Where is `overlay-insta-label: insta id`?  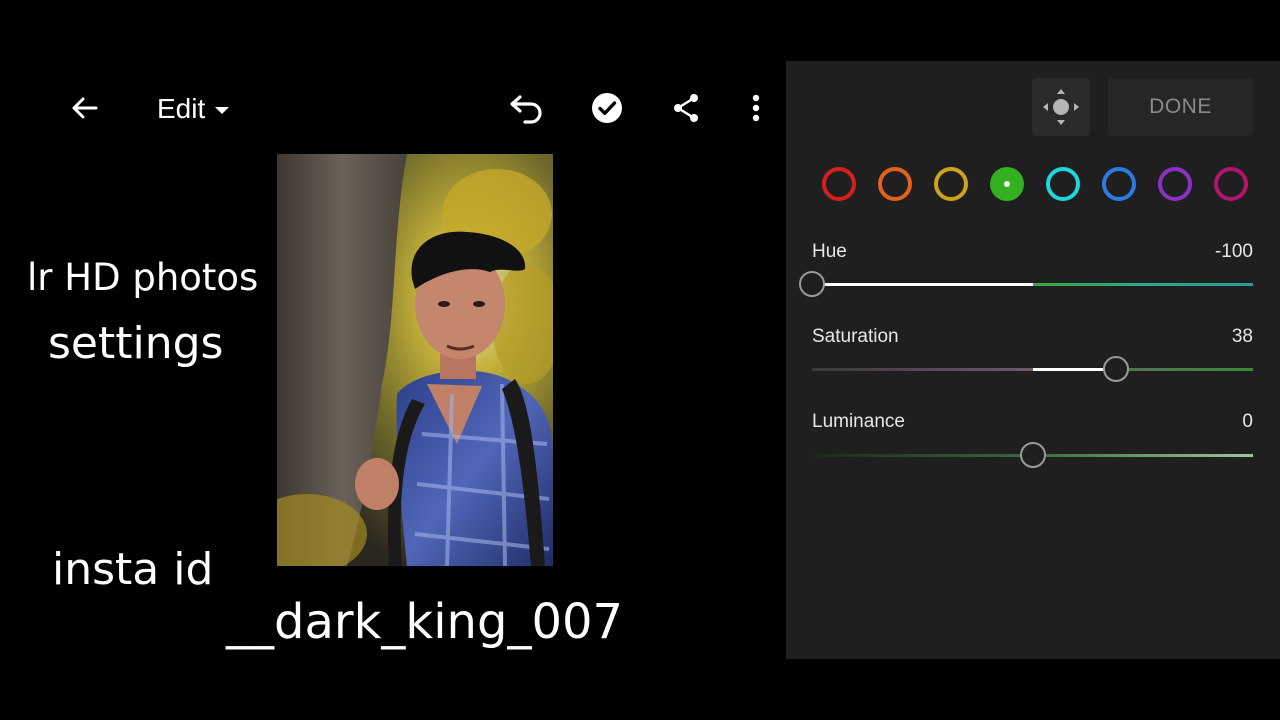 overlay-insta-label: insta id is located at coordinates (133, 569).